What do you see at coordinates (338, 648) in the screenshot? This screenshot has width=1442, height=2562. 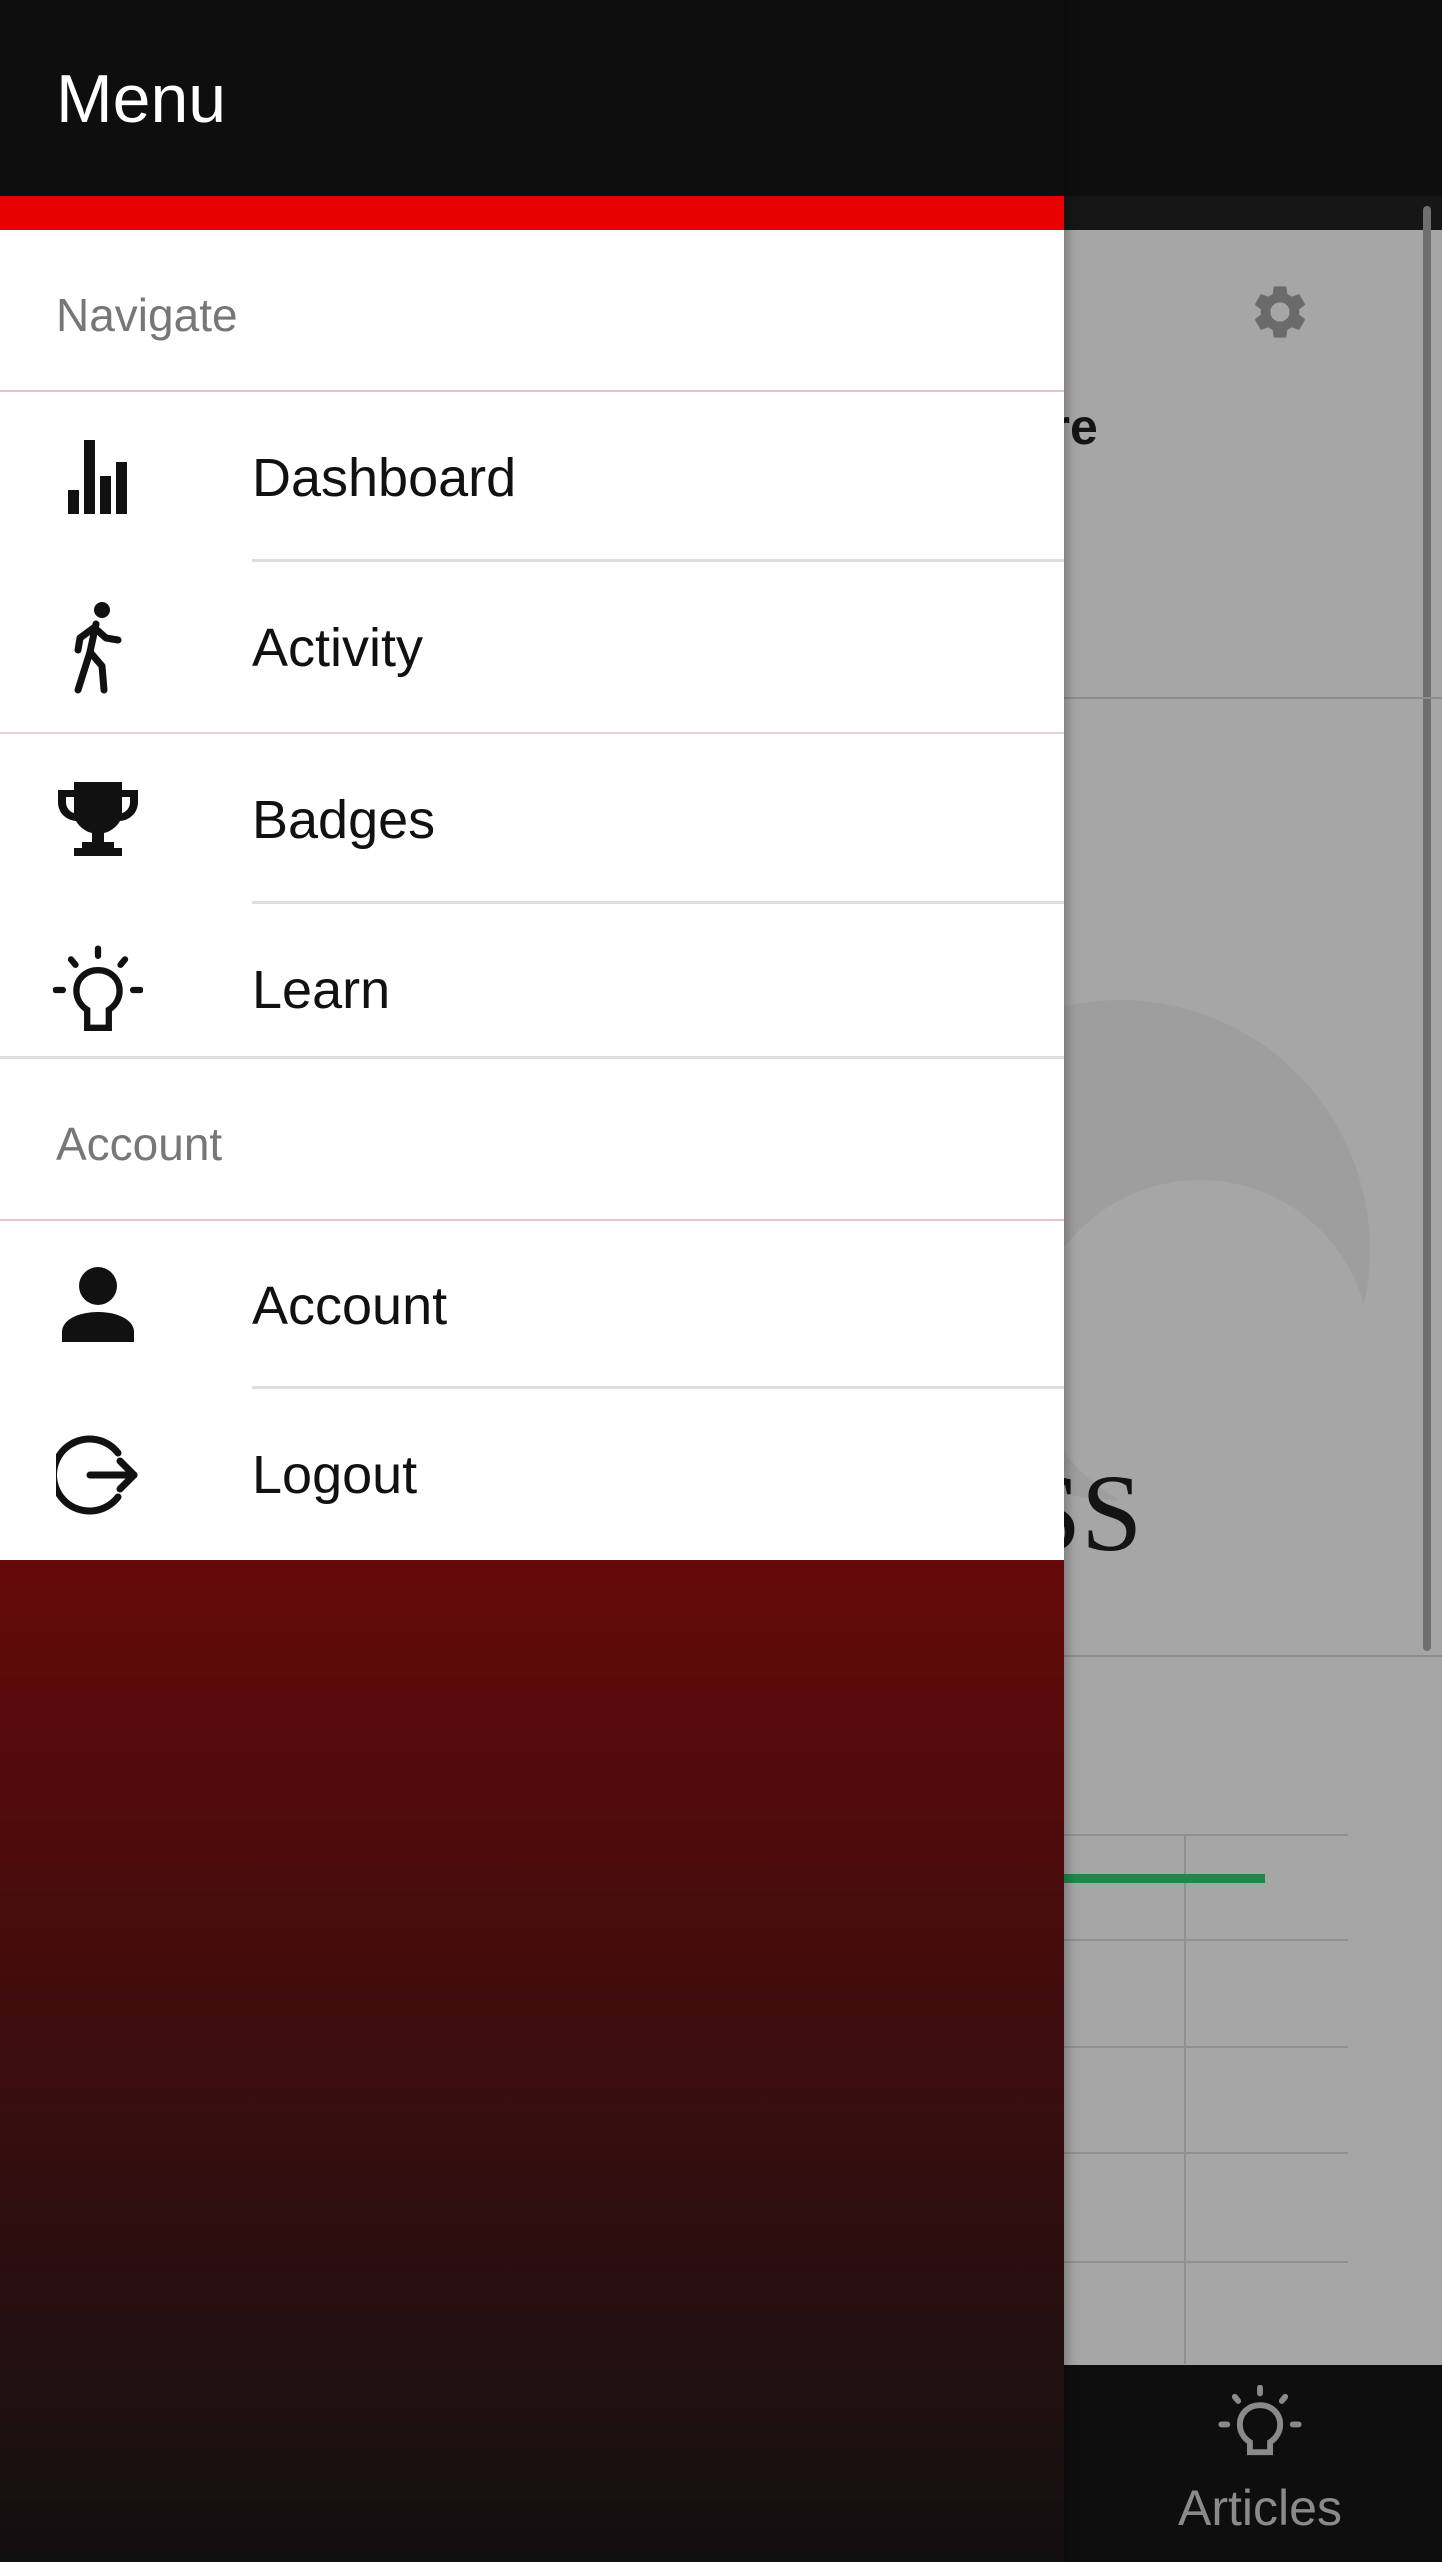 I see `menu-item-label: Activity` at bounding box center [338, 648].